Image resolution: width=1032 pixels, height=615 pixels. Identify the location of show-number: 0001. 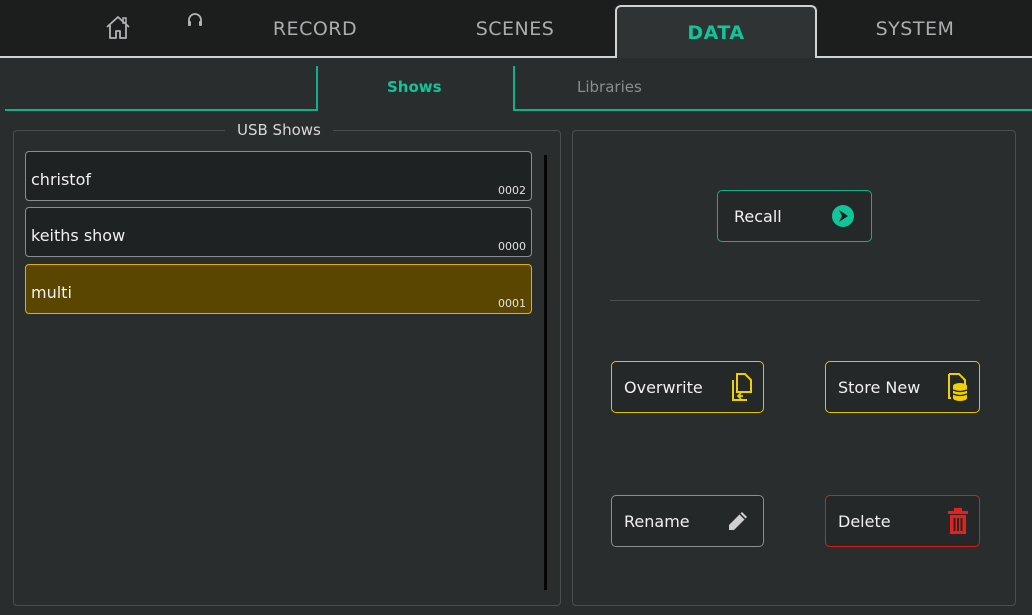
(512, 303).